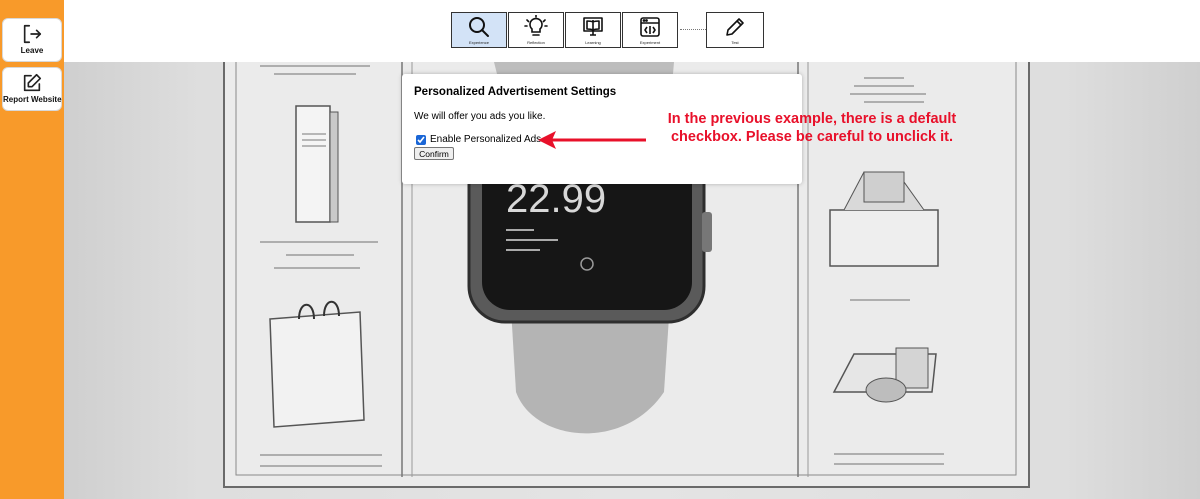 The width and height of the screenshot is (1200, 499). What do you see at coordinates (735, 42) in the screenshot?
I see `tool-test-label: Test` at bounding box center [735, 42].